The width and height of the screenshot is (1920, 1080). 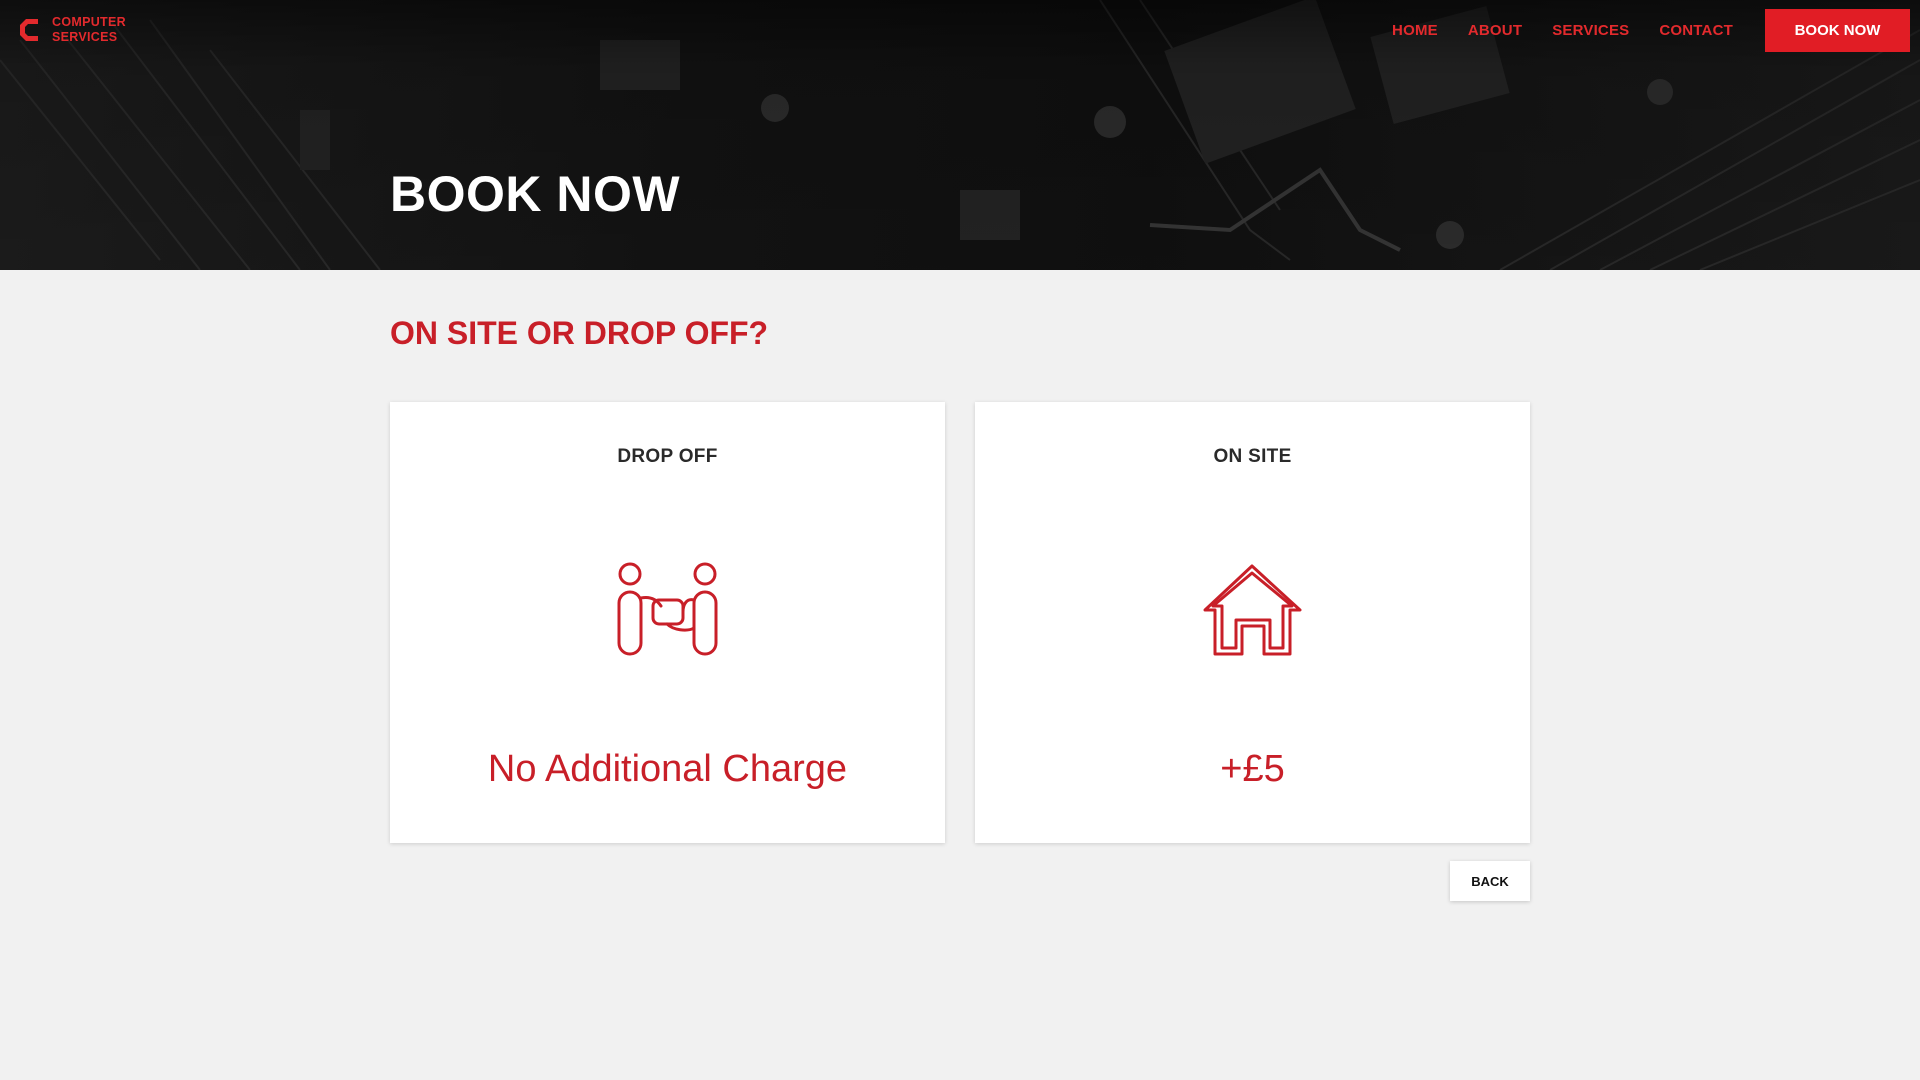 I want to click on handover-icon, so click(x=667, y=609).